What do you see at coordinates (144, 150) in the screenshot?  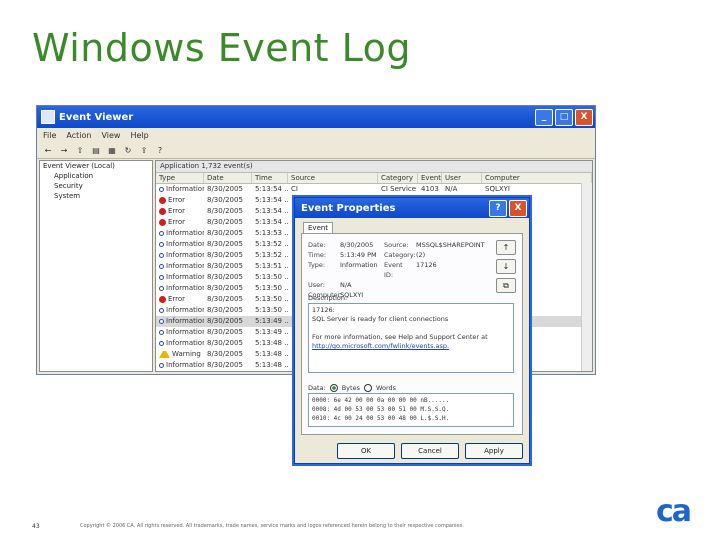 I see `export-icon: ⇪` at bounding box center [144, 150].